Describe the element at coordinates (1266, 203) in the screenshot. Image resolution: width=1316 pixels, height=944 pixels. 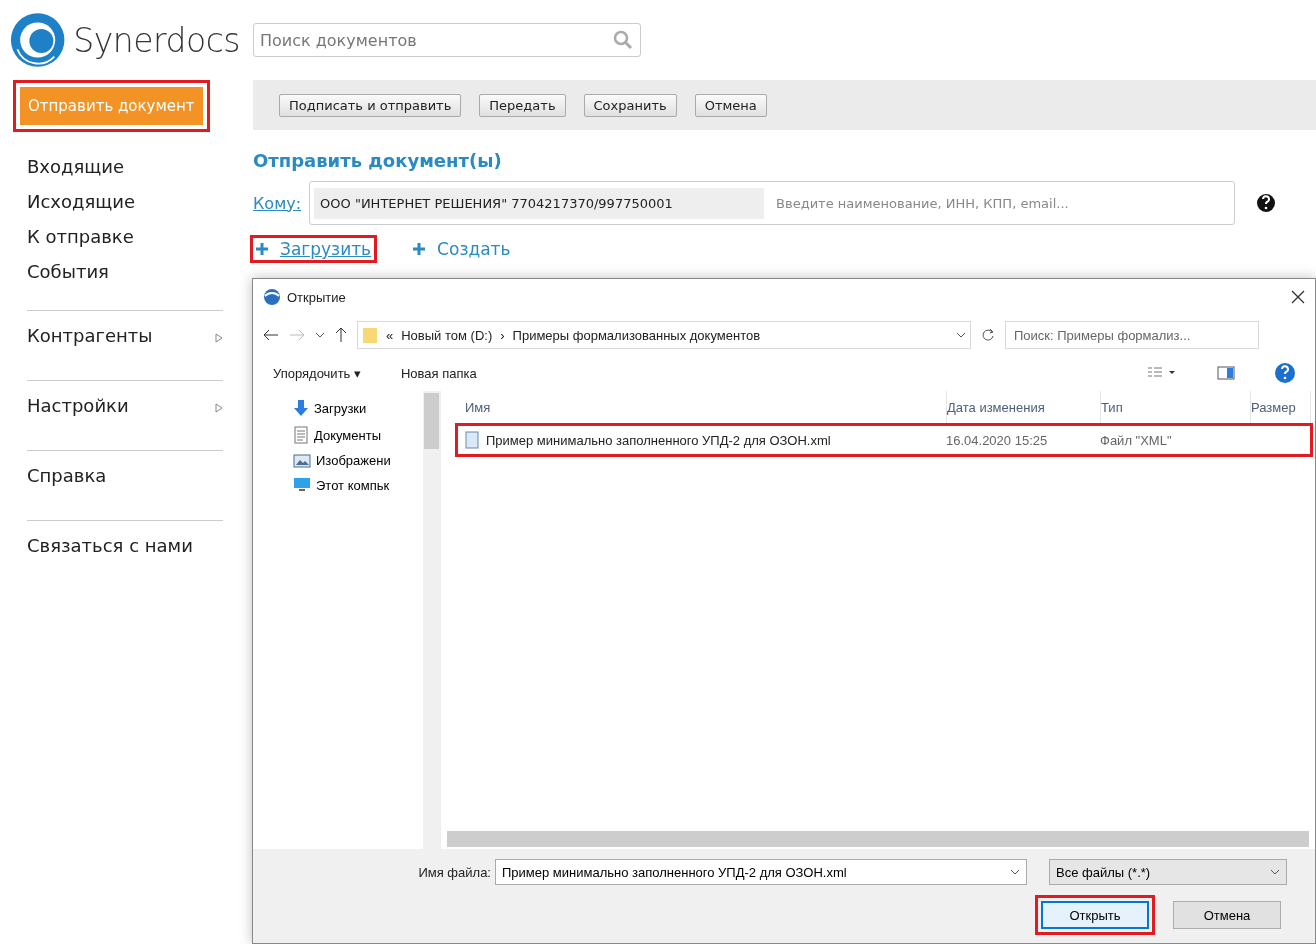
I see `help-icon` at that location.